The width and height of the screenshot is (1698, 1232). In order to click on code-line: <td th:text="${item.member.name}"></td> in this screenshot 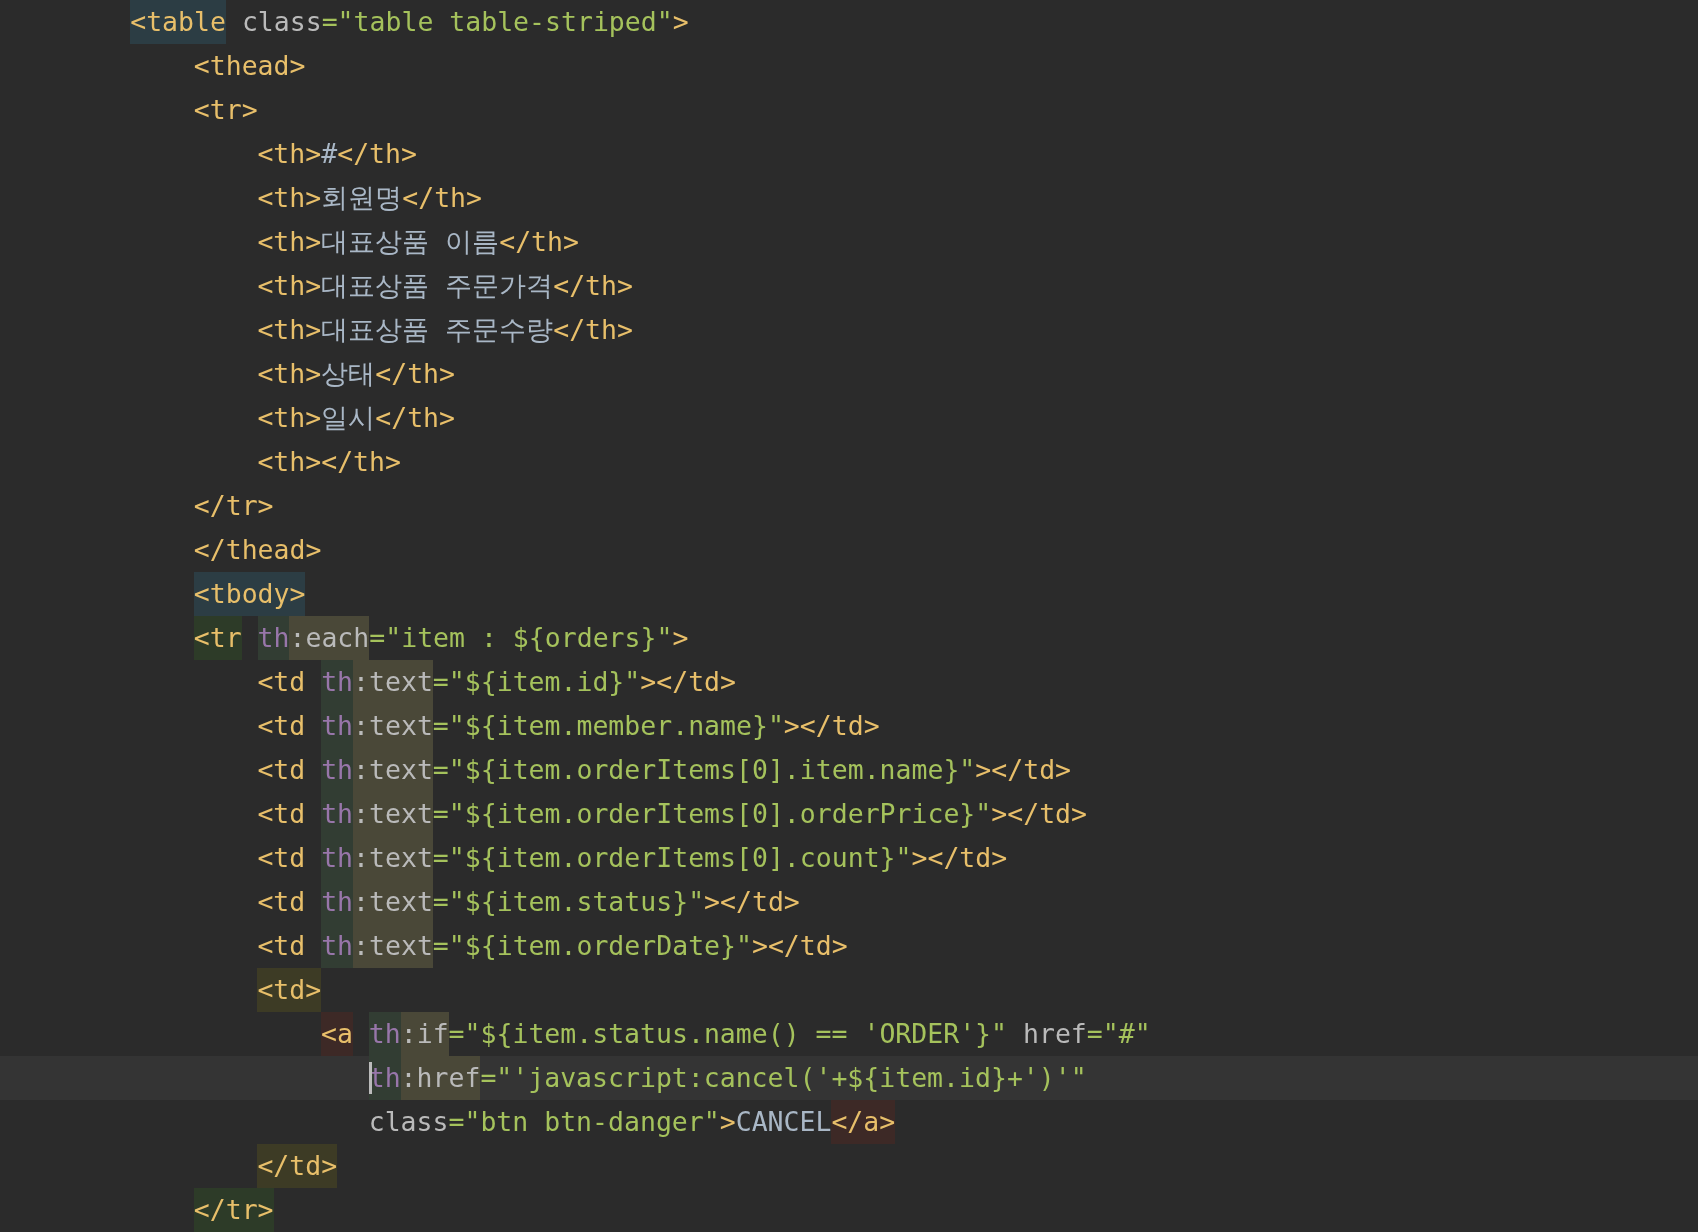, I will do `click(568, 726)`.